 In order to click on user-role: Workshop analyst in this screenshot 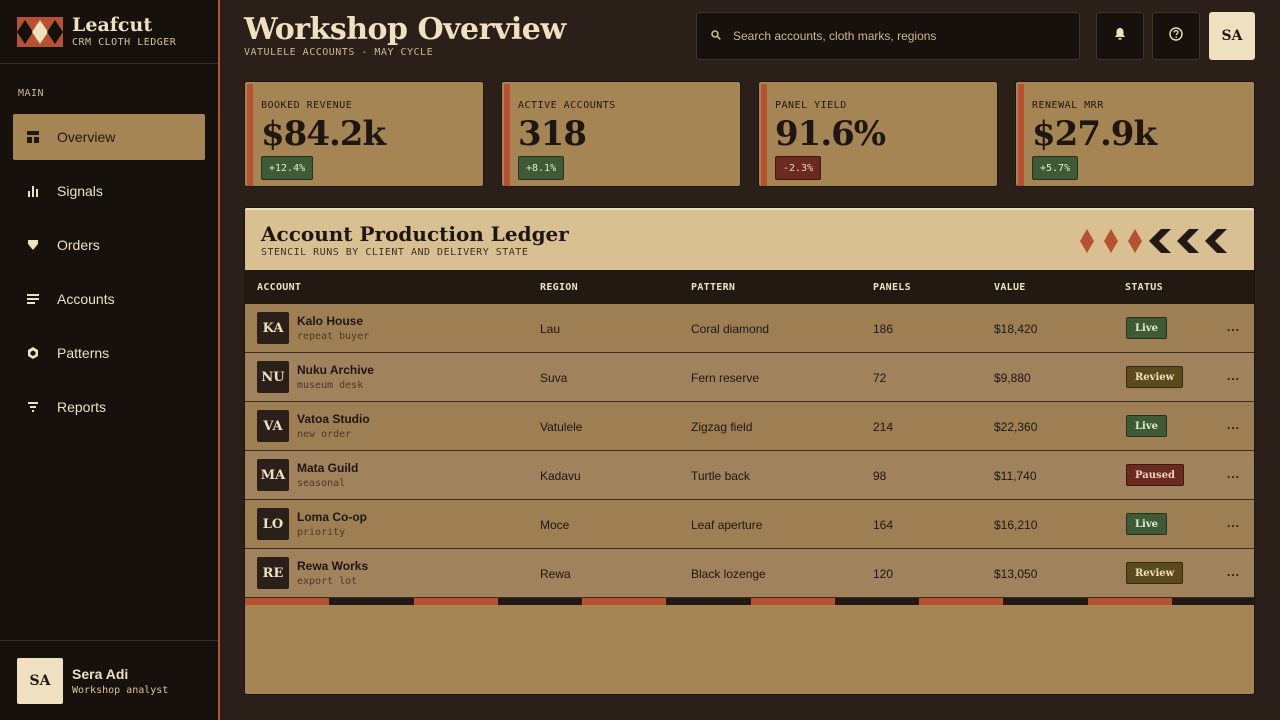, I will do `click(120, 690)`.